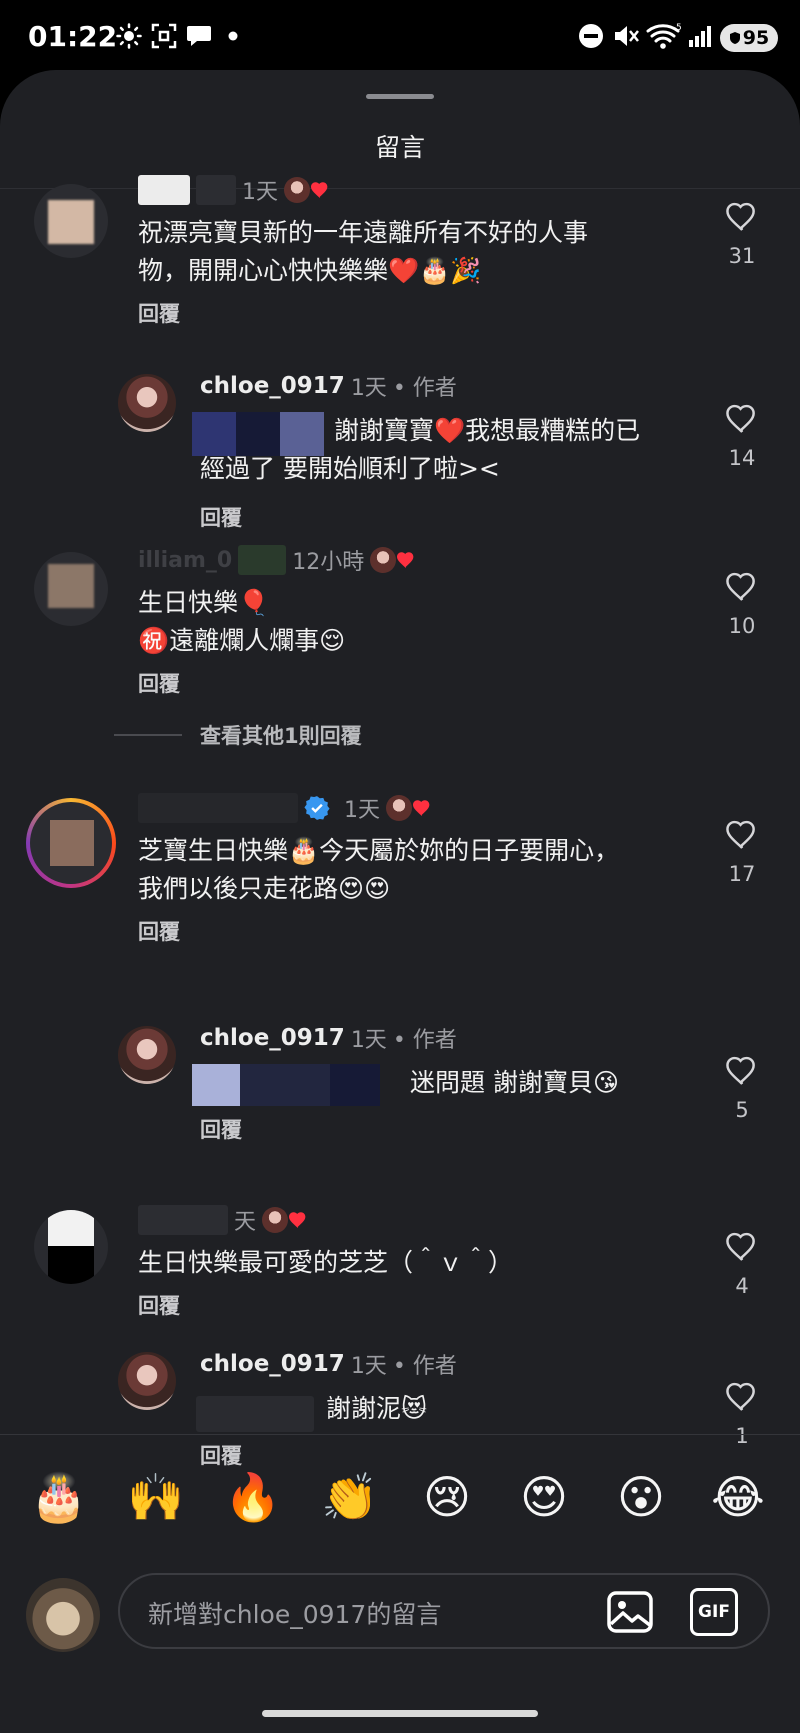 The width and height of the screenshot is (800, 1733). Describe the element at coordinates (245, 1222) in the screenshot. I see `comment-time: 天` at that location.